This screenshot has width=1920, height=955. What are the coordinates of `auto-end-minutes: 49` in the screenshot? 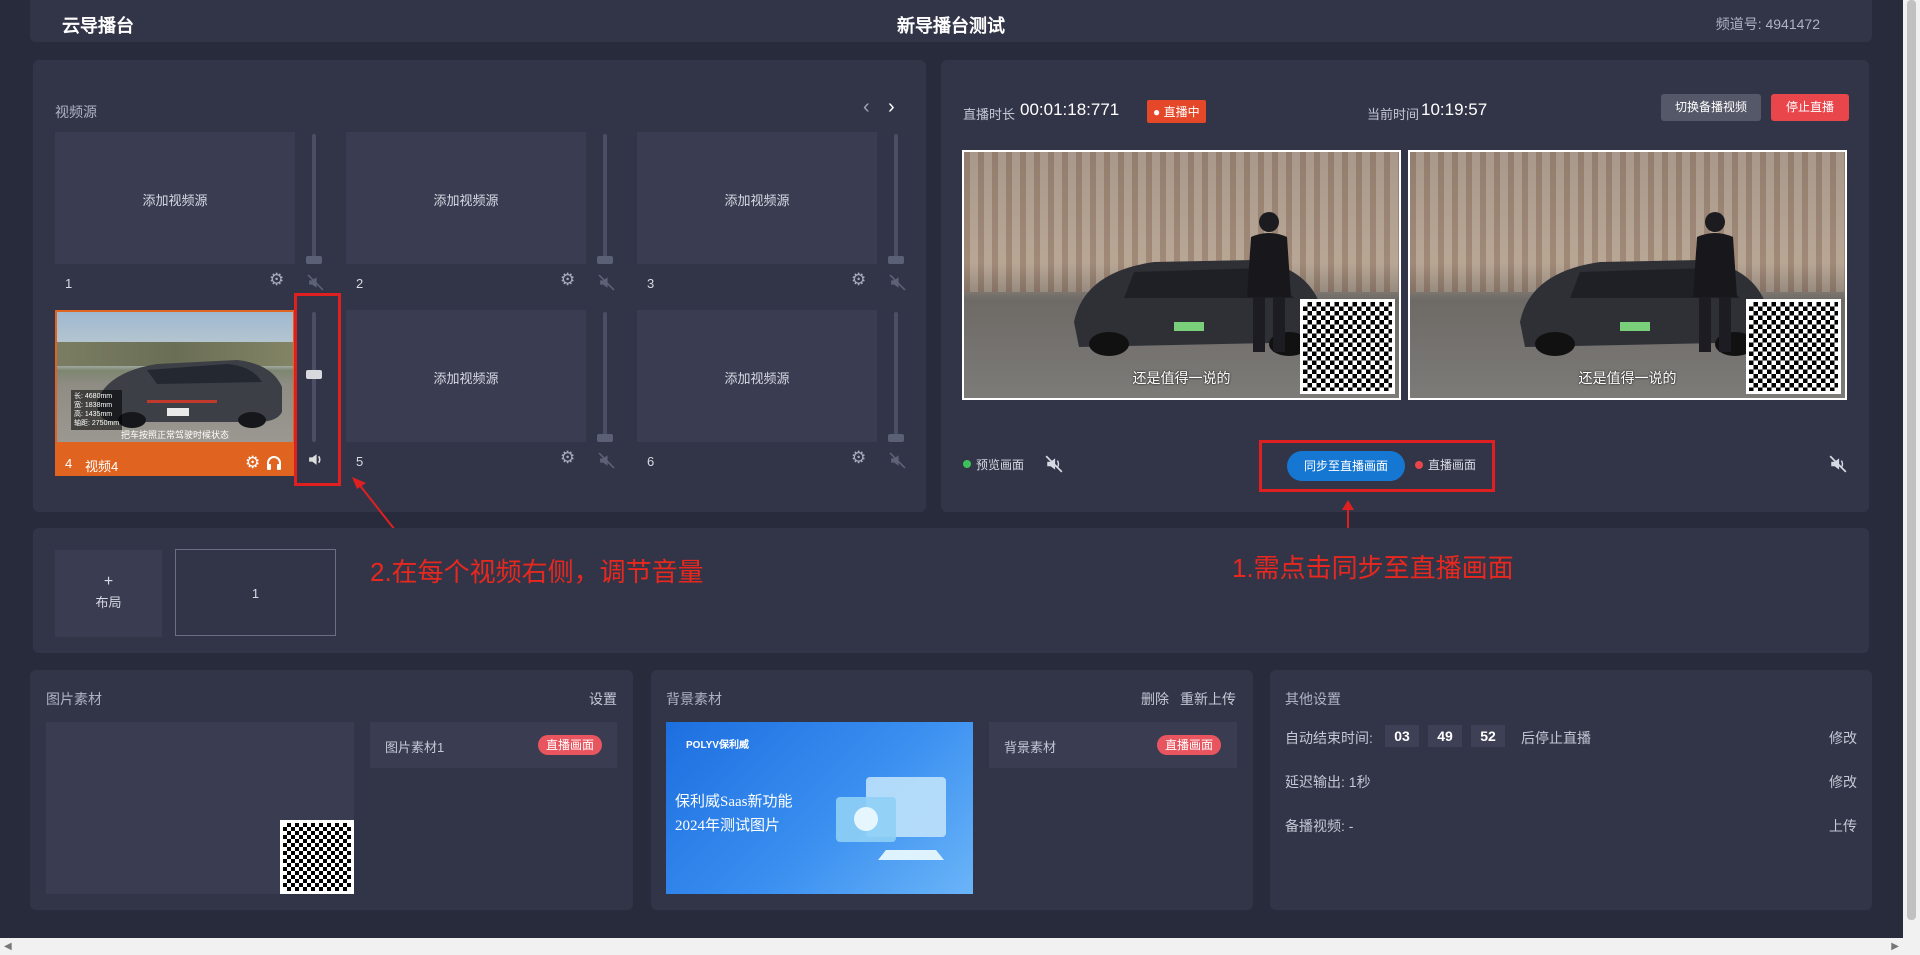 It's located at (1445, 736).